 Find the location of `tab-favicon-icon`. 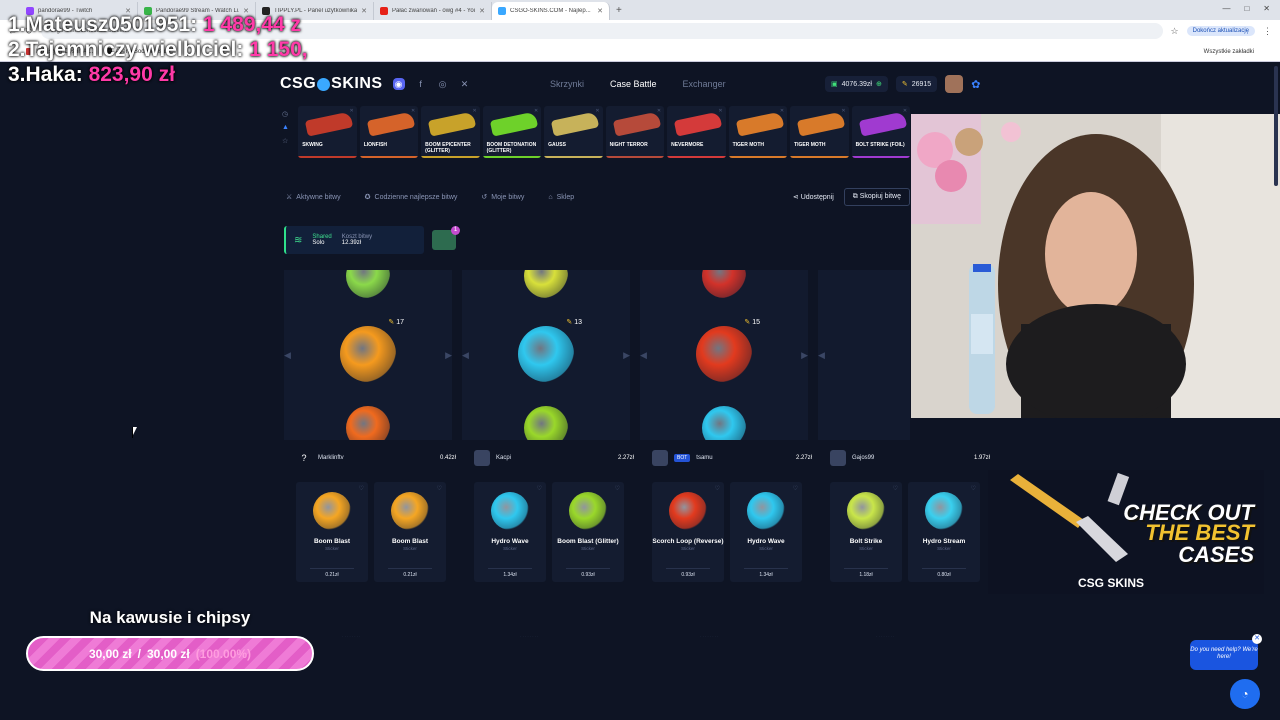

tab-favicon-icon is located at coordinates (384, 11).